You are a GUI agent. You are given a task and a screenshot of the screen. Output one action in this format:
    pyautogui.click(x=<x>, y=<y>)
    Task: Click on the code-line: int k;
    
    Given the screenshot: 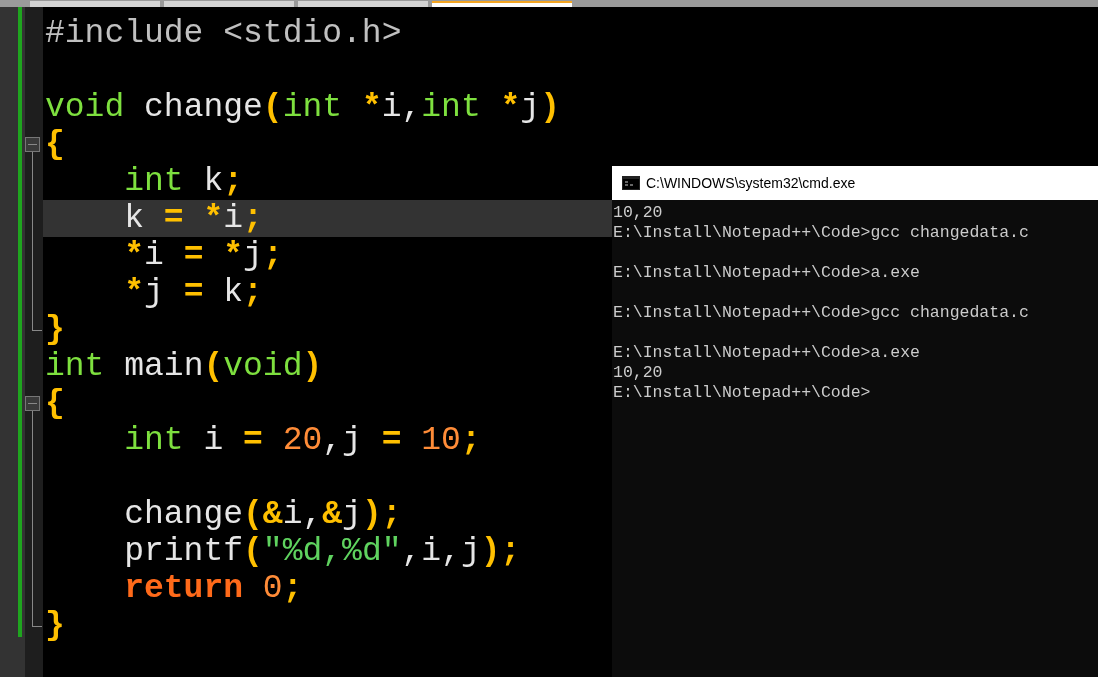 What is the action you would take?
    pyautogui.click(x=183, y=181)
    